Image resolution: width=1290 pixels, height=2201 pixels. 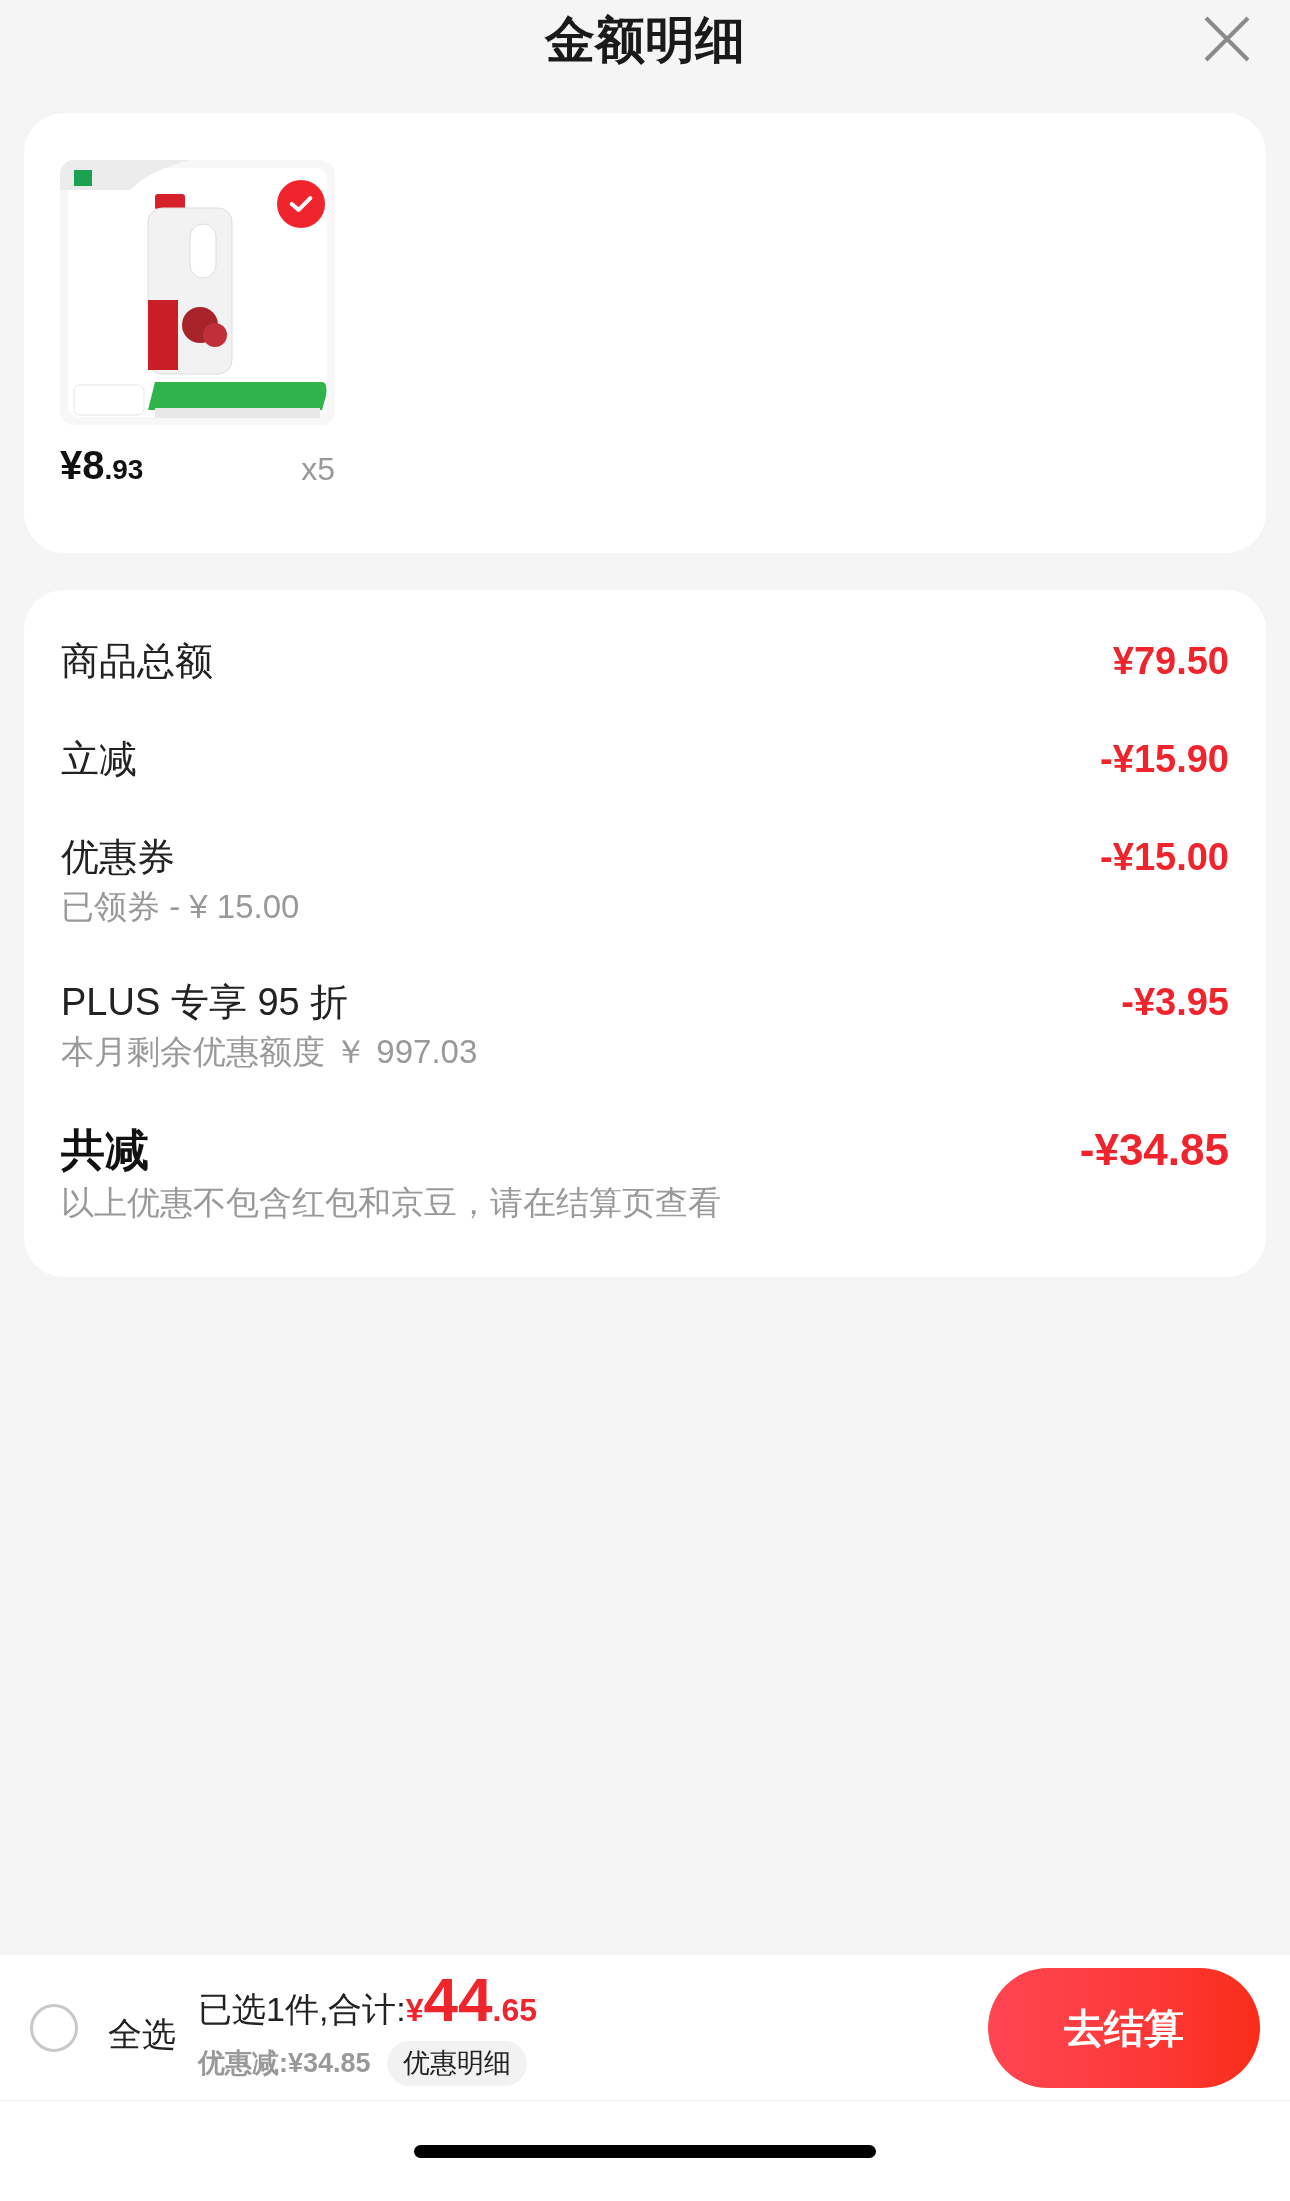 I want to click on row-label: 优惠券, so click(x=118, y=857).